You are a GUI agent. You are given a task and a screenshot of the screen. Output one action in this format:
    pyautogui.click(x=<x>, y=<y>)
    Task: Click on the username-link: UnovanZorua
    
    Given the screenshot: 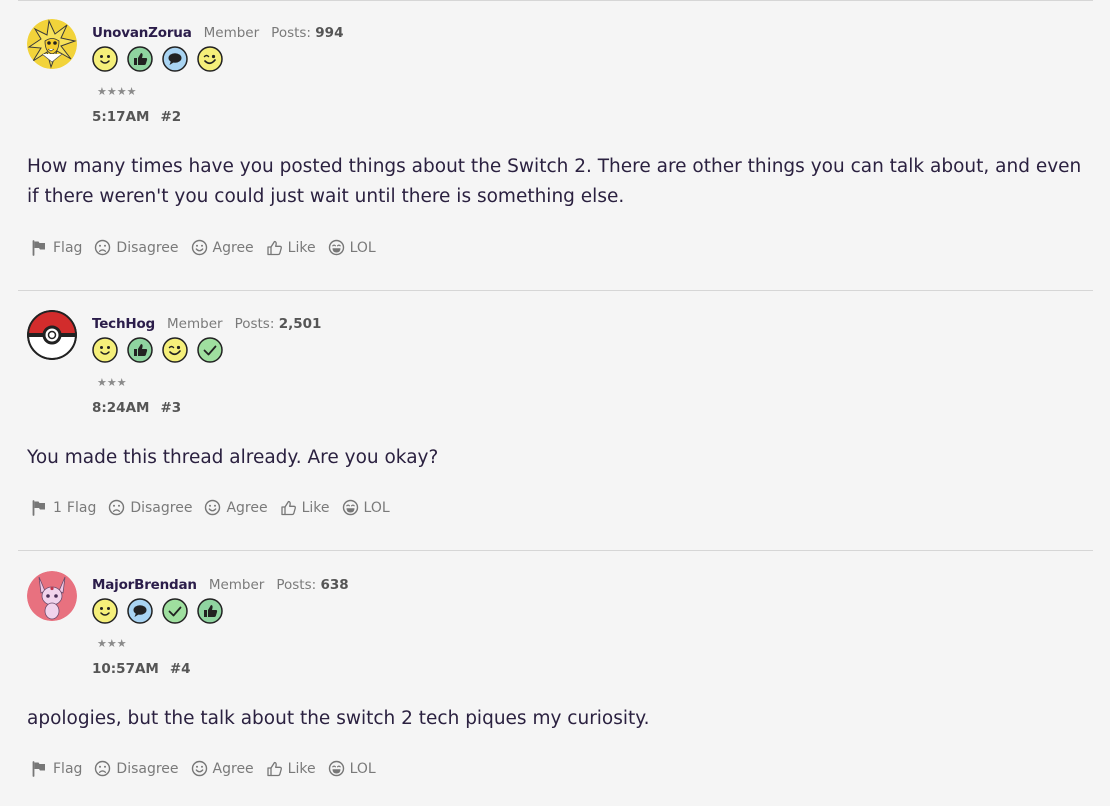 What is the action you would take?
    pyautogui.click(x=142, y=33)
    